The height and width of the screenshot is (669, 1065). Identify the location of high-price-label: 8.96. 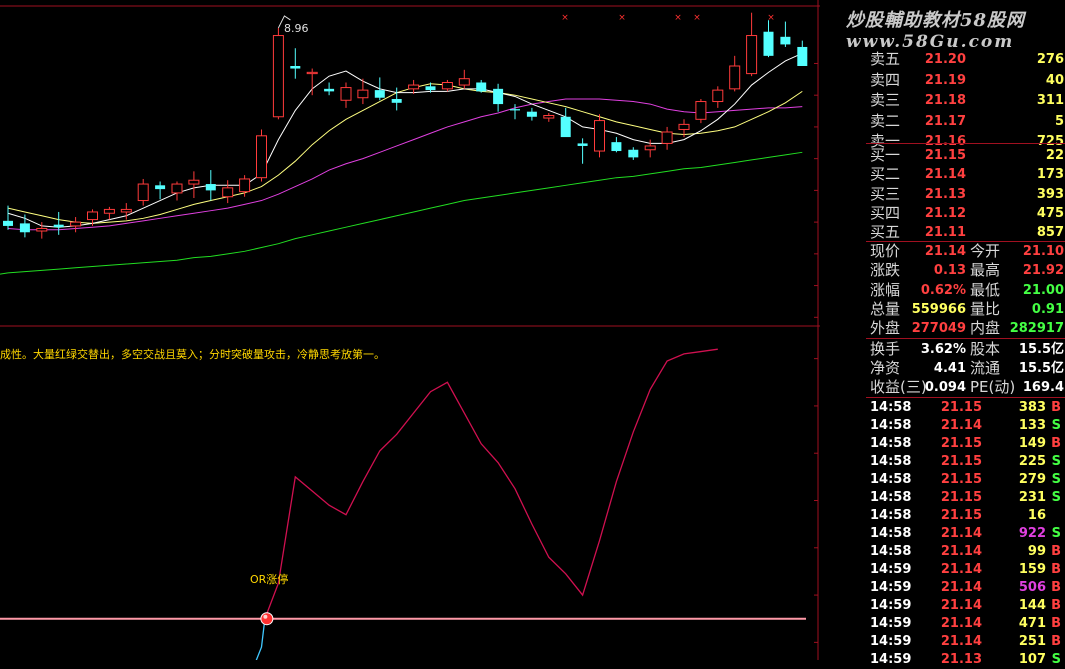
(296, 28).